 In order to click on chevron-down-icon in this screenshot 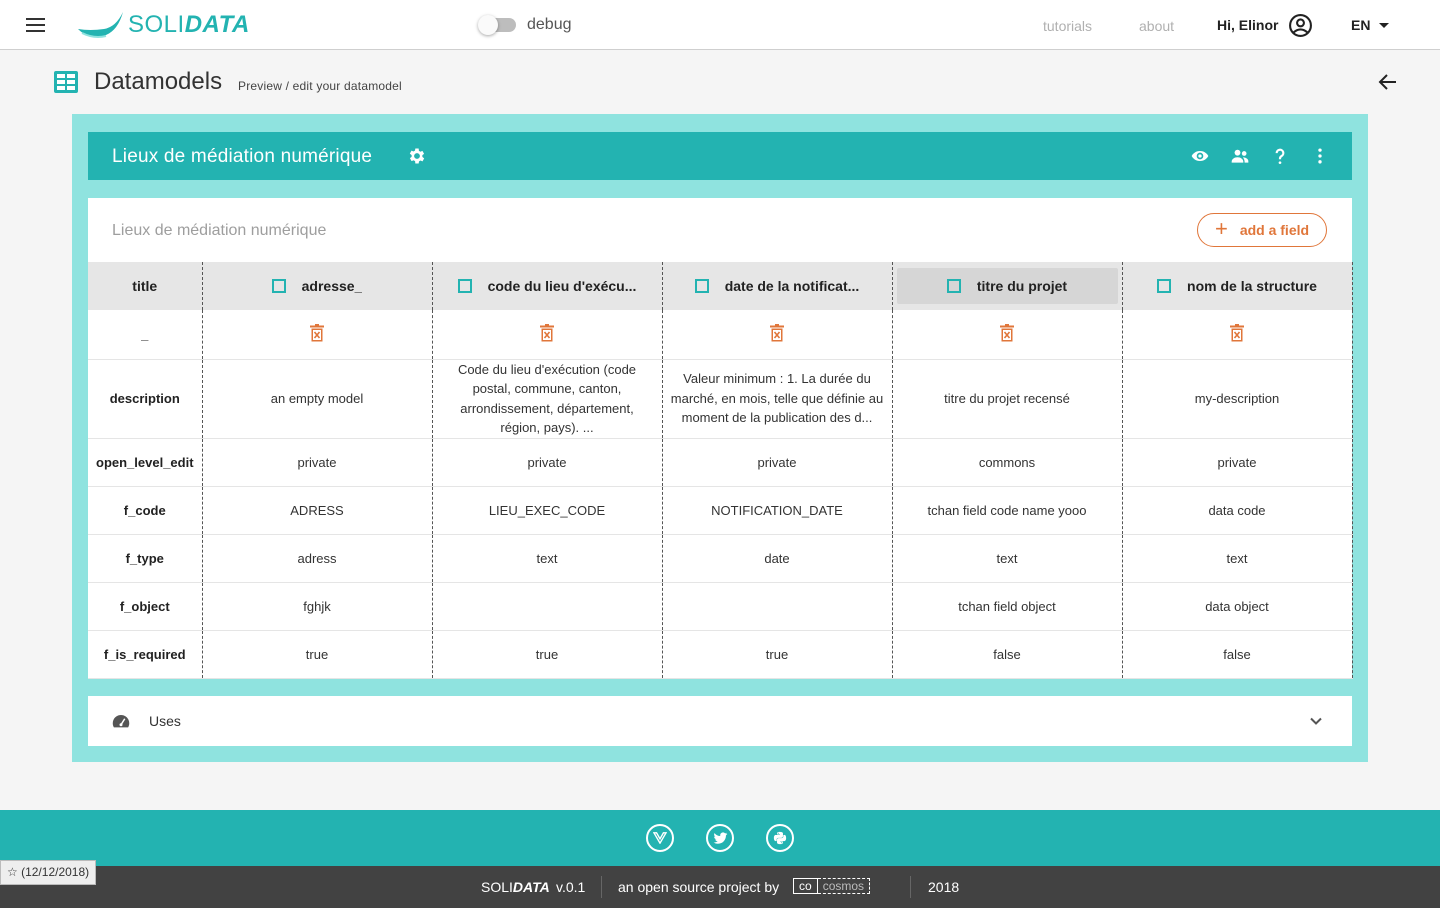, I will do `click(1316, 721)`.